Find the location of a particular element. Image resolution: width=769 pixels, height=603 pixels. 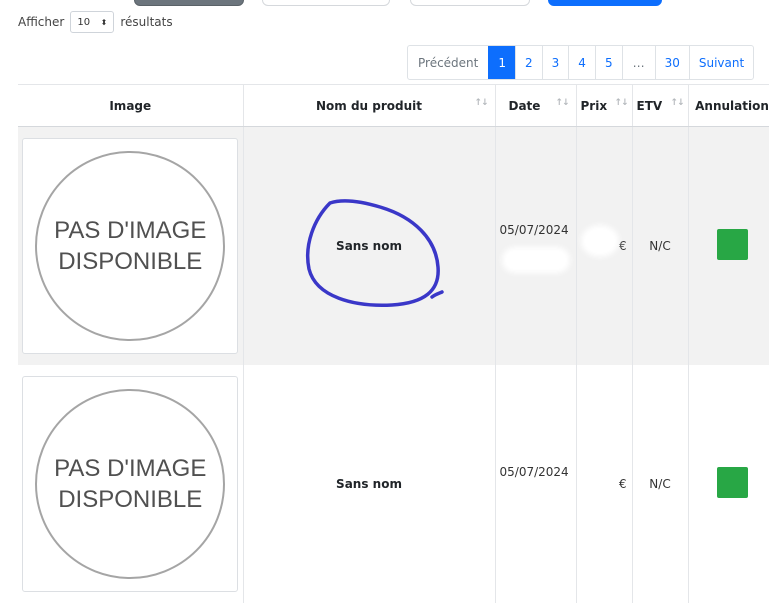

pagination-page-1: 1 is located at coordinates (502, 62).